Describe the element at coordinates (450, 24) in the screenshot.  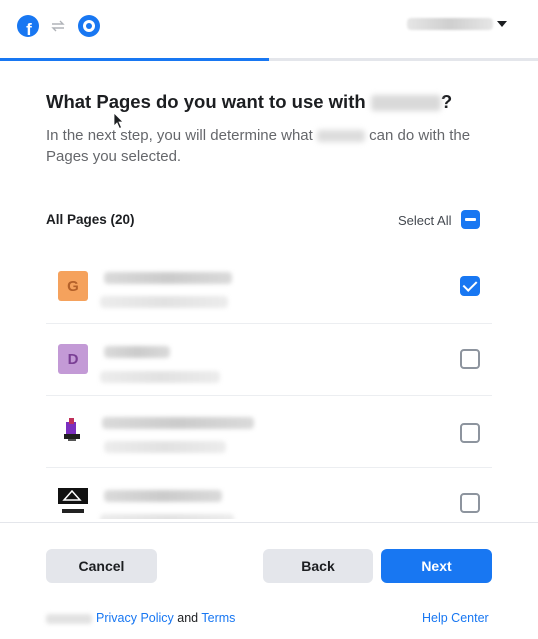
I see `account-name-redacted` at that location.